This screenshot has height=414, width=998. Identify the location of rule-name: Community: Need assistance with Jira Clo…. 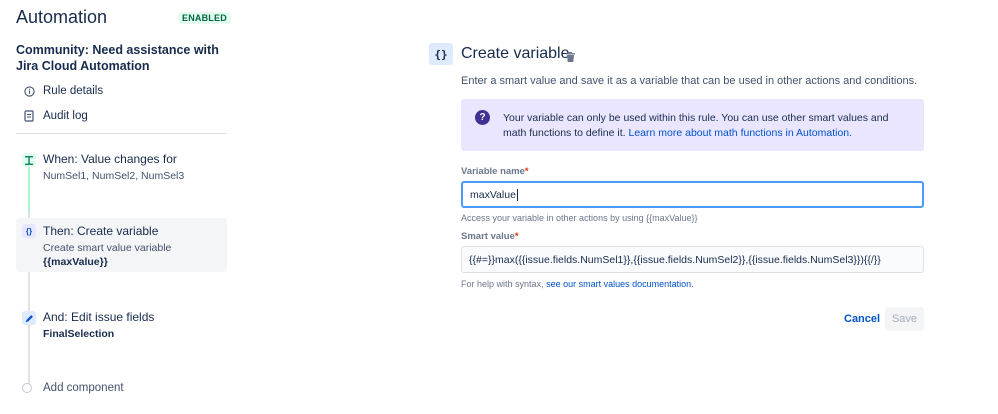
(117, 58).